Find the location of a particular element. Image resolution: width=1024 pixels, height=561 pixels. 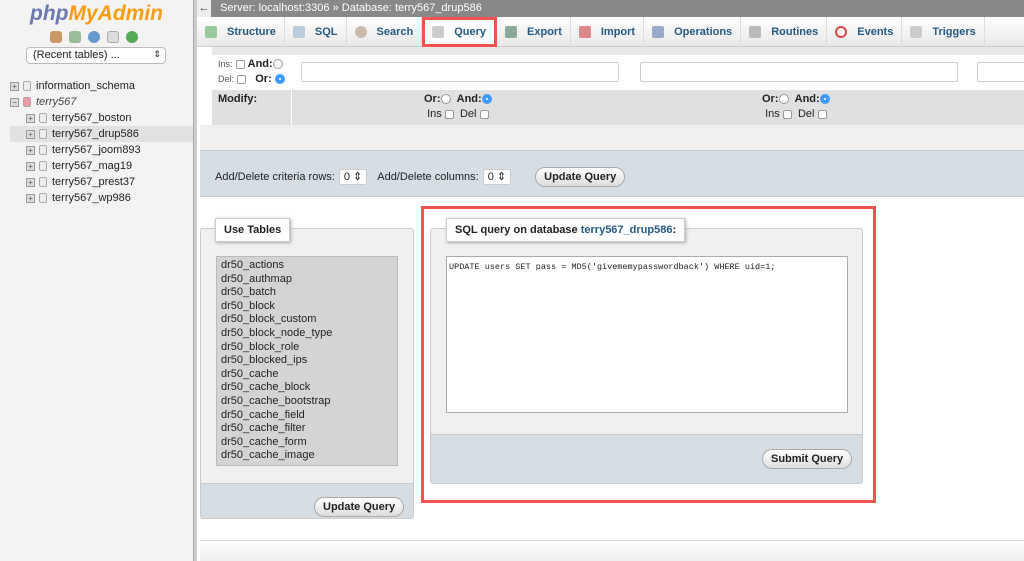

criteria-row: Ins: And: Del: Or: is located at coordinates (618, 72).